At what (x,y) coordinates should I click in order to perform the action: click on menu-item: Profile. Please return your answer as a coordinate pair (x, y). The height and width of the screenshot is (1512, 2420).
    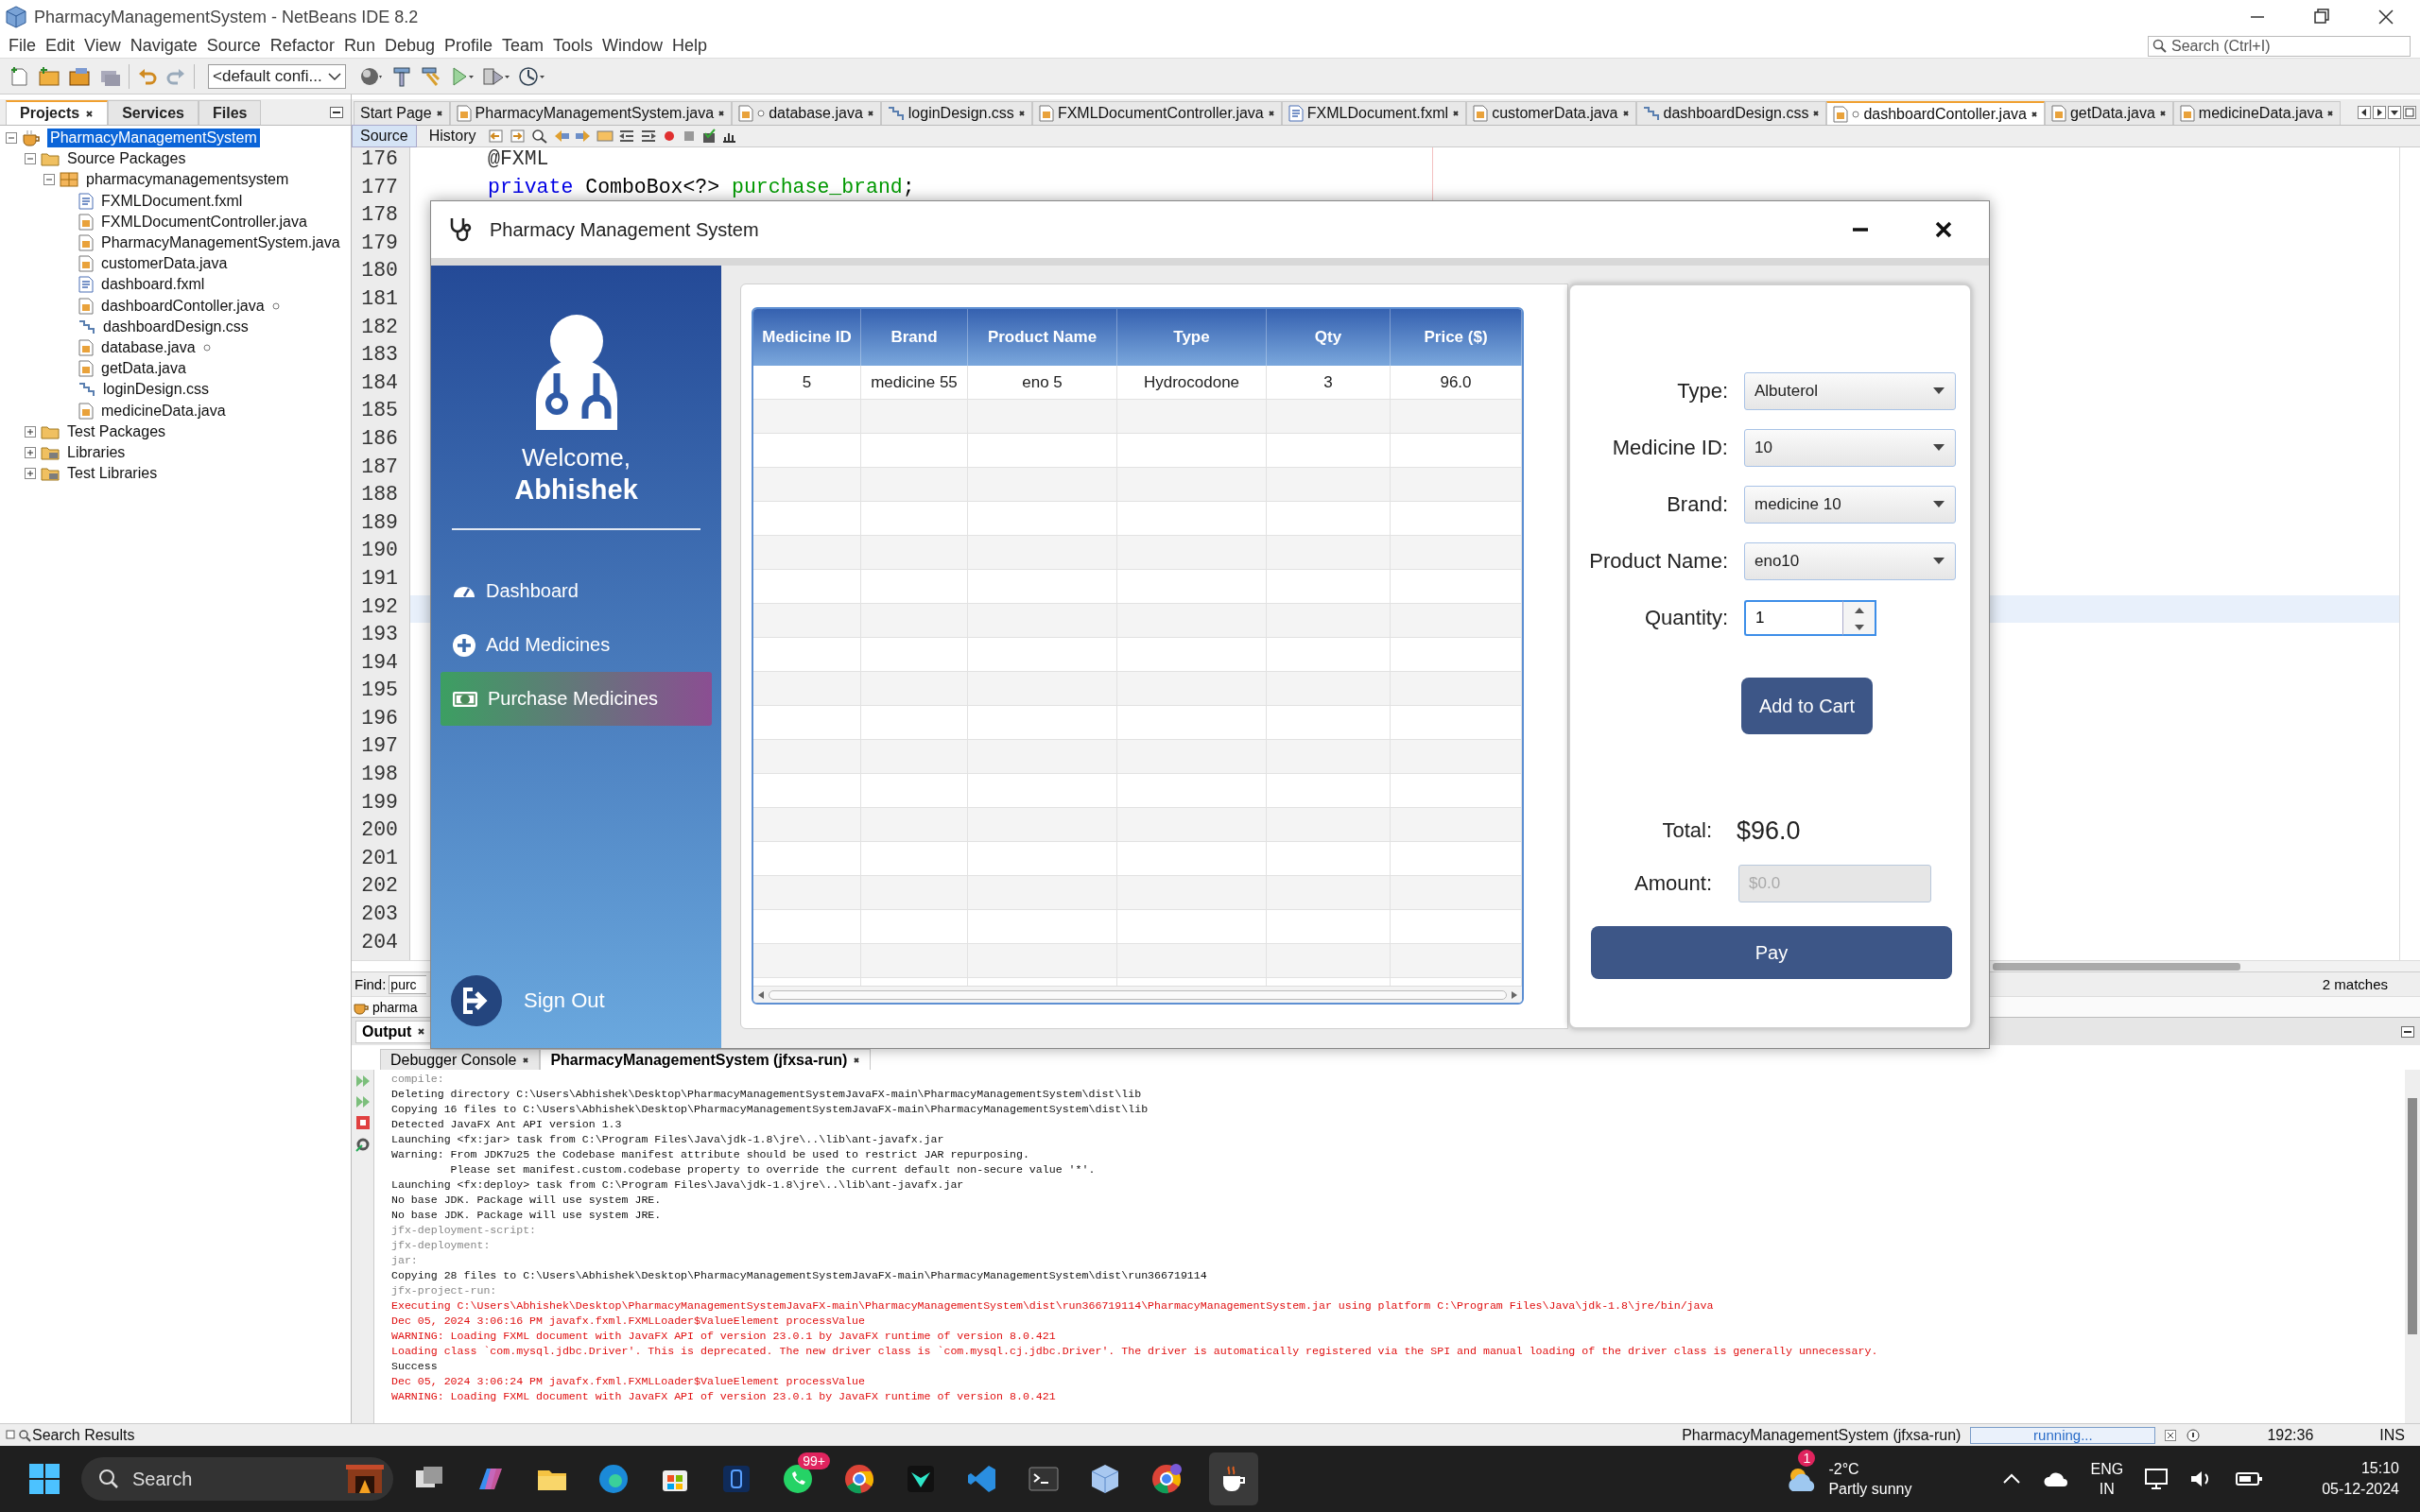
    Looking at the image, I should click on (468, 46).